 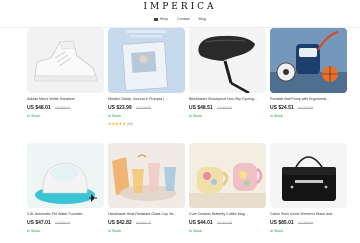 I want to click on product-price: US $48.01, so click(x=39, y=108).